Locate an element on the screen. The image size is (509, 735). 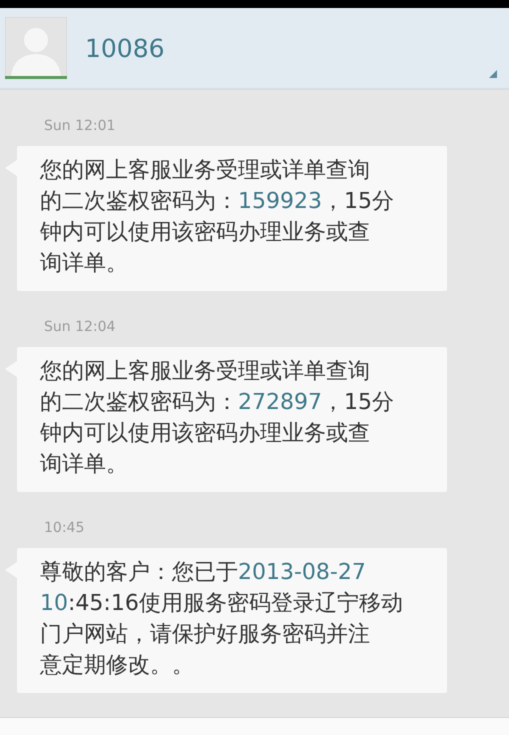
contact-name: 10086 is located at coordinates (125, 48).